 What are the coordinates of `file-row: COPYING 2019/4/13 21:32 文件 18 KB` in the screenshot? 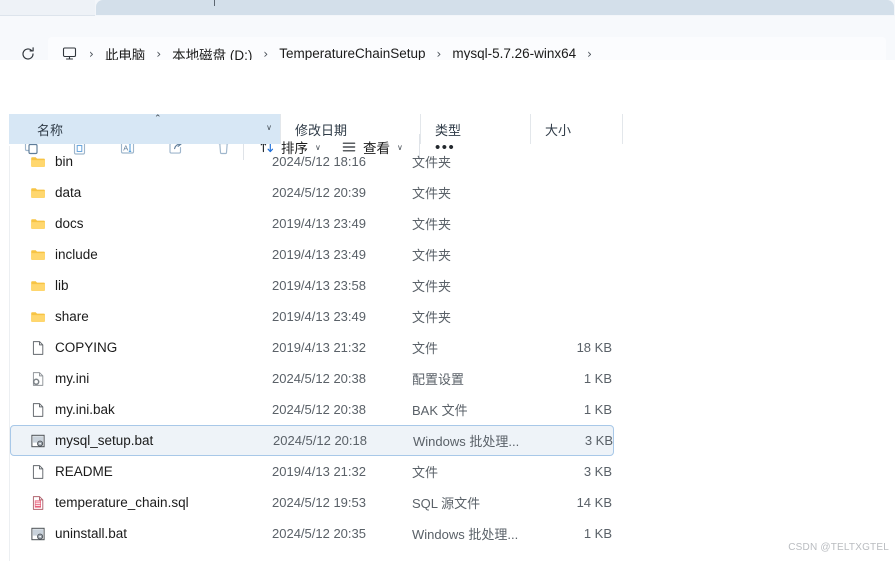 It's located at (312, 347).